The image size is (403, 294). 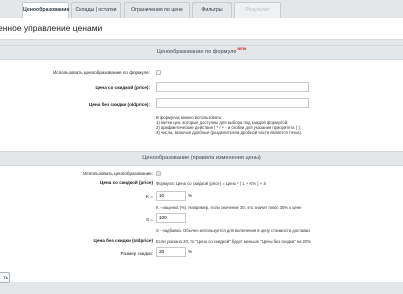 I want to click on new-badge: NEW, so click(x=242, y=49).